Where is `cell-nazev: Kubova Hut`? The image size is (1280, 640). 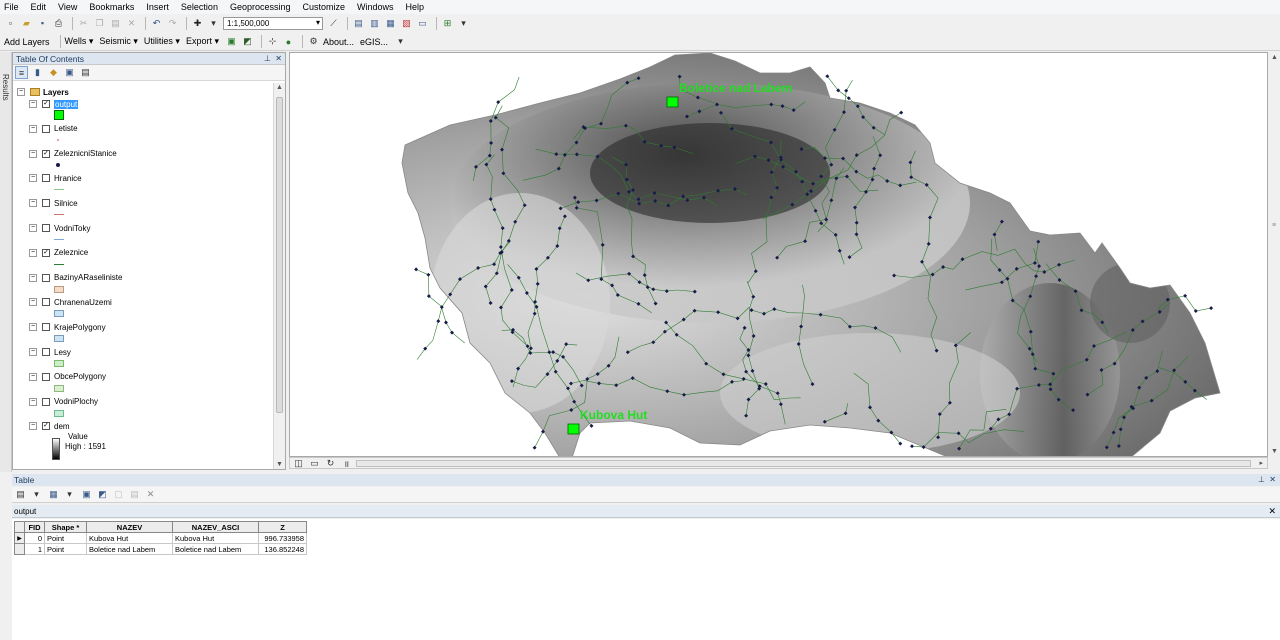
cell-nazev: Kubova Hut is located at coordinates (129, 538).